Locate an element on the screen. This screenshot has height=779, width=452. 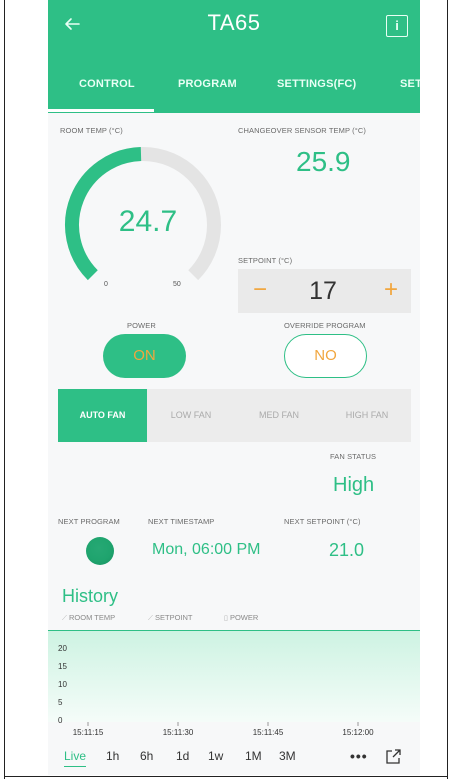
fan-mode-auto: AUTO FAN is located at coordinates (102, 415).